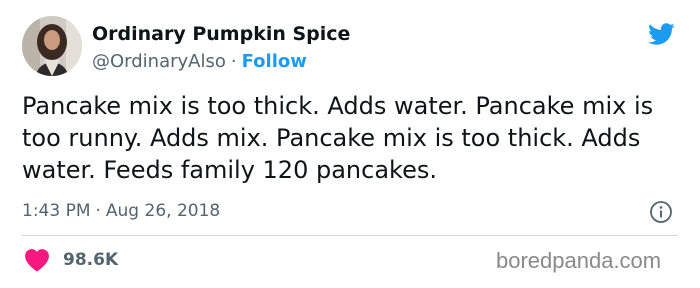 Image resolution: width=700 pixels, height=288 pixels. Describe the element at coordinates (350, 235) in the screenshot. I see `divider` at that location.